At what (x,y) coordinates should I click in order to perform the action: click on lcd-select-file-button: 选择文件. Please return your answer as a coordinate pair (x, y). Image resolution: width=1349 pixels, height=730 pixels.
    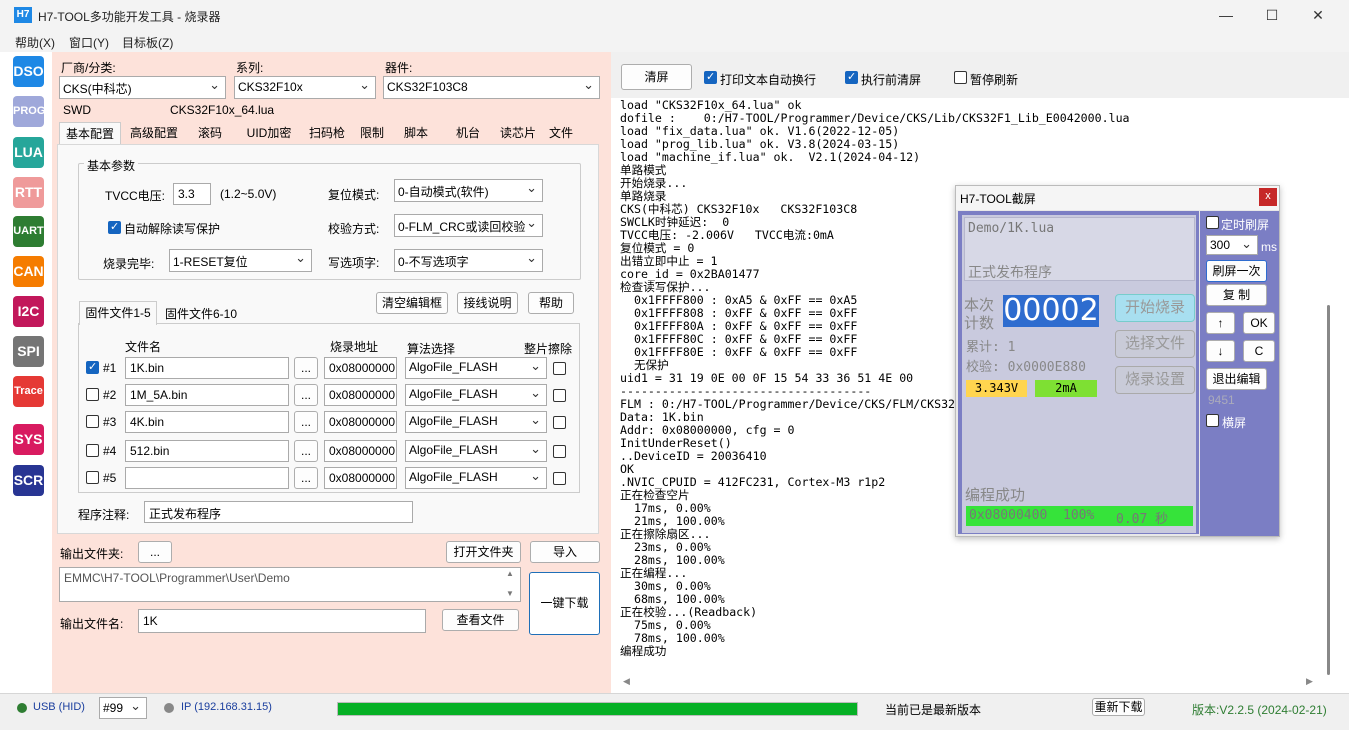
    Looking at the image, I should click on (1155, 344).